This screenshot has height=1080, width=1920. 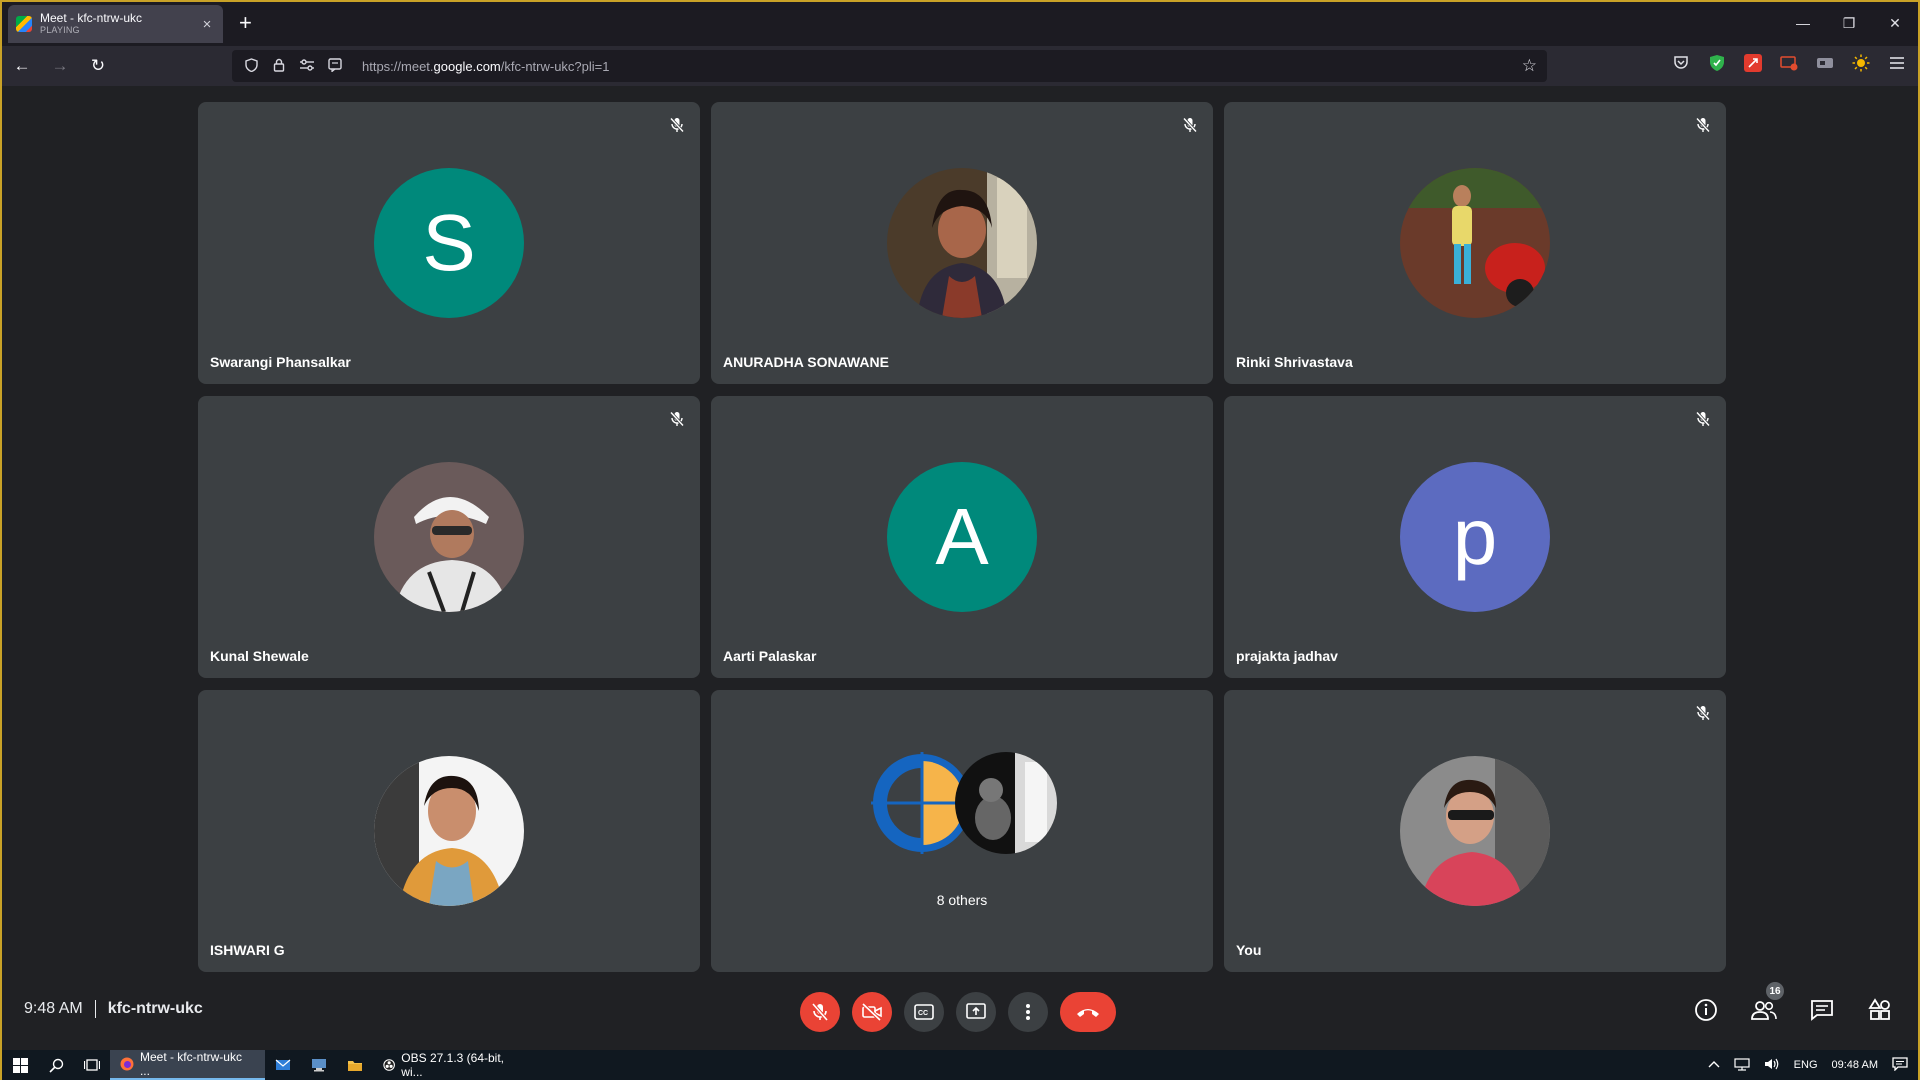 I want to click on task-view-button, so click(x=92, y=1065).